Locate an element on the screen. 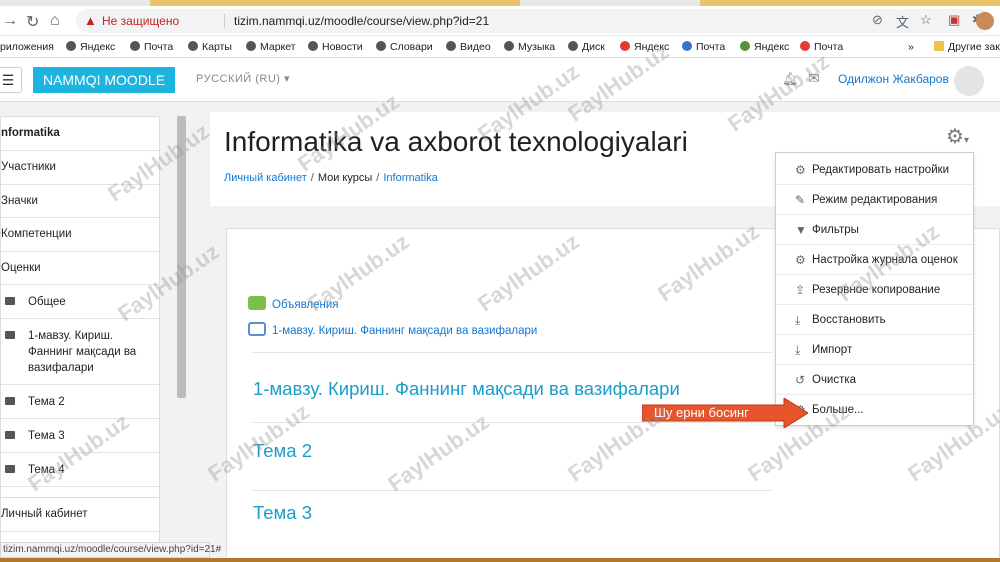  bookmark-folder: Другие закл is located at coordinates (967, 47).